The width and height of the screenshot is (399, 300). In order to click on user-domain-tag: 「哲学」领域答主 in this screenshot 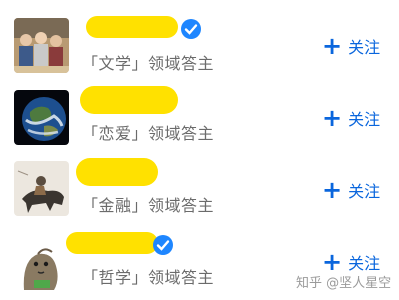, I will do `click(148, 277)`.